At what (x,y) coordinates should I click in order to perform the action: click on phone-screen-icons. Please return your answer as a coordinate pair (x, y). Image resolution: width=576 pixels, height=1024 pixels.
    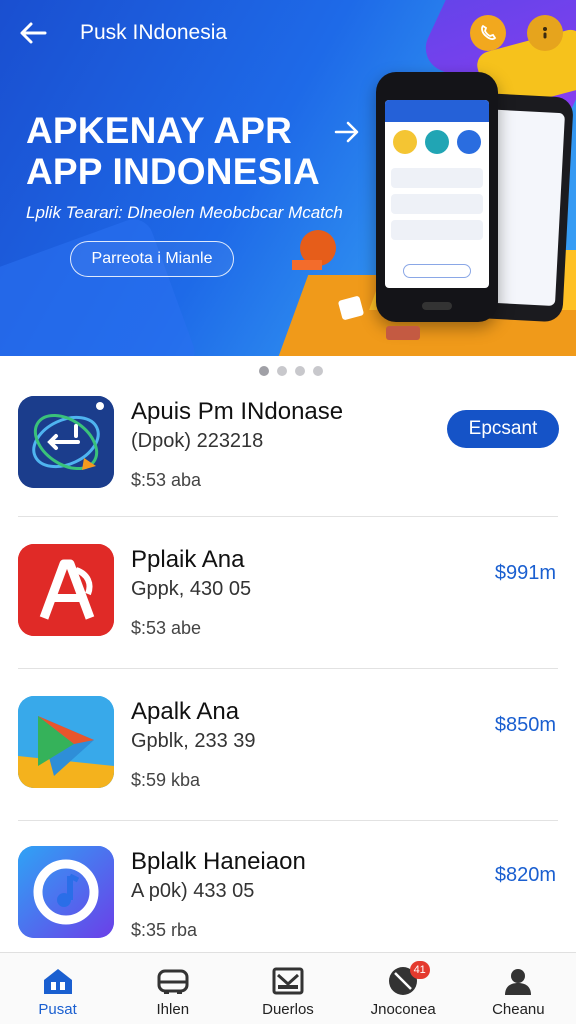
    Looking at the image, I should click on (437, 142).